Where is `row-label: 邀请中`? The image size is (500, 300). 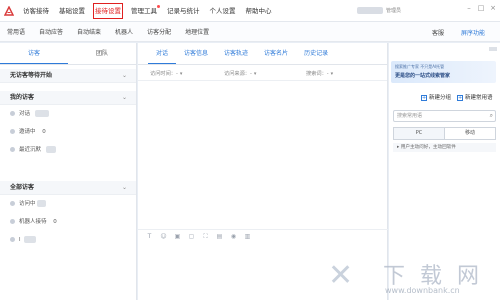 row-label: 邀请中 is located at coordinates (27, 132).